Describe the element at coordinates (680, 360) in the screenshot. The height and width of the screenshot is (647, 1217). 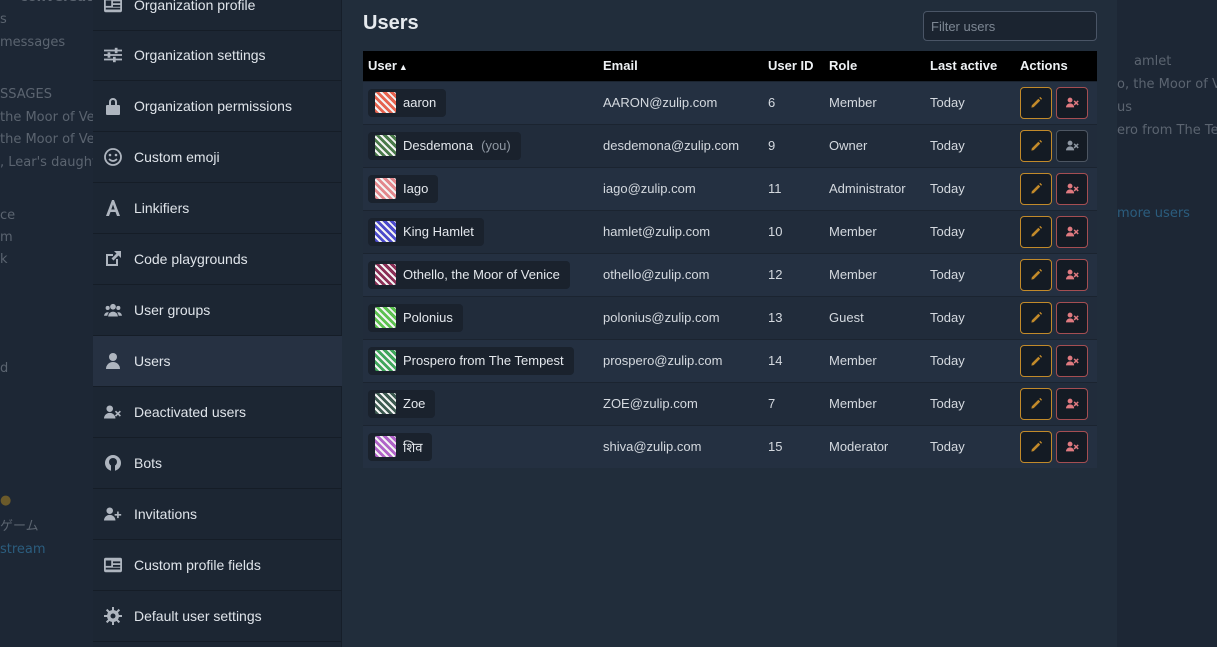
I see `email-cell: prospero@zulip.com` at that location.